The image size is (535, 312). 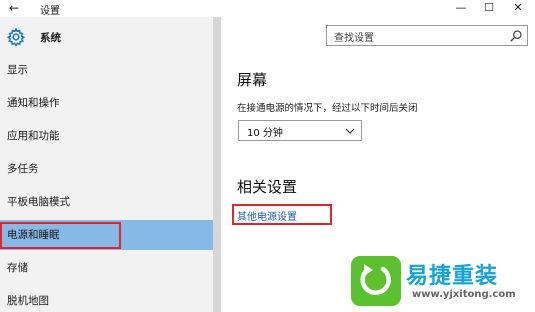 What do you see at coordinates (16, 37) in the screenshot?
I see `gear-icon` at bounding box center [16, 37].